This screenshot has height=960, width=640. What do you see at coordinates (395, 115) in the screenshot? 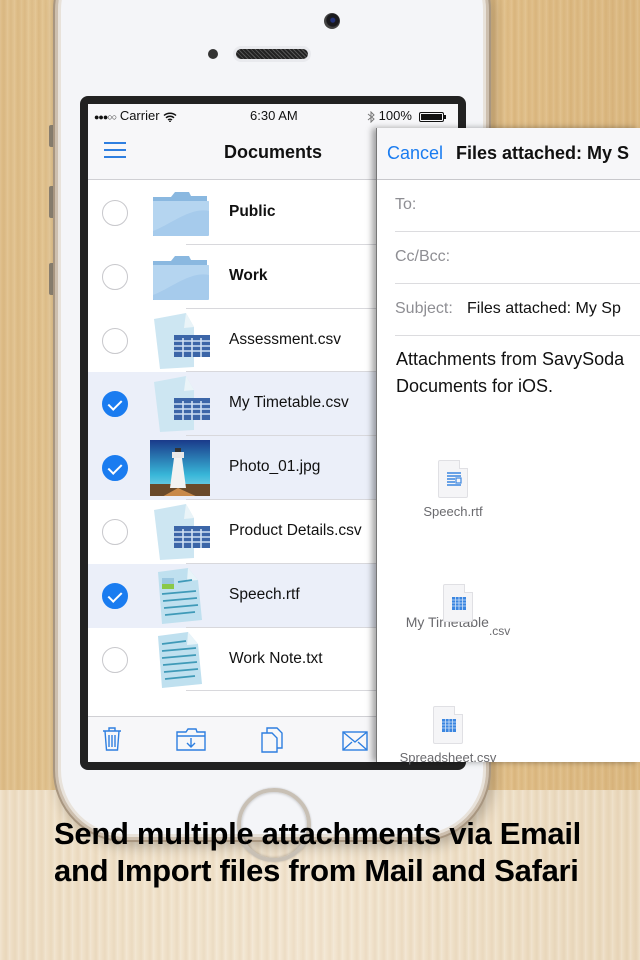
I see `battery-percent: 100%` at bounding box center [395, 115].